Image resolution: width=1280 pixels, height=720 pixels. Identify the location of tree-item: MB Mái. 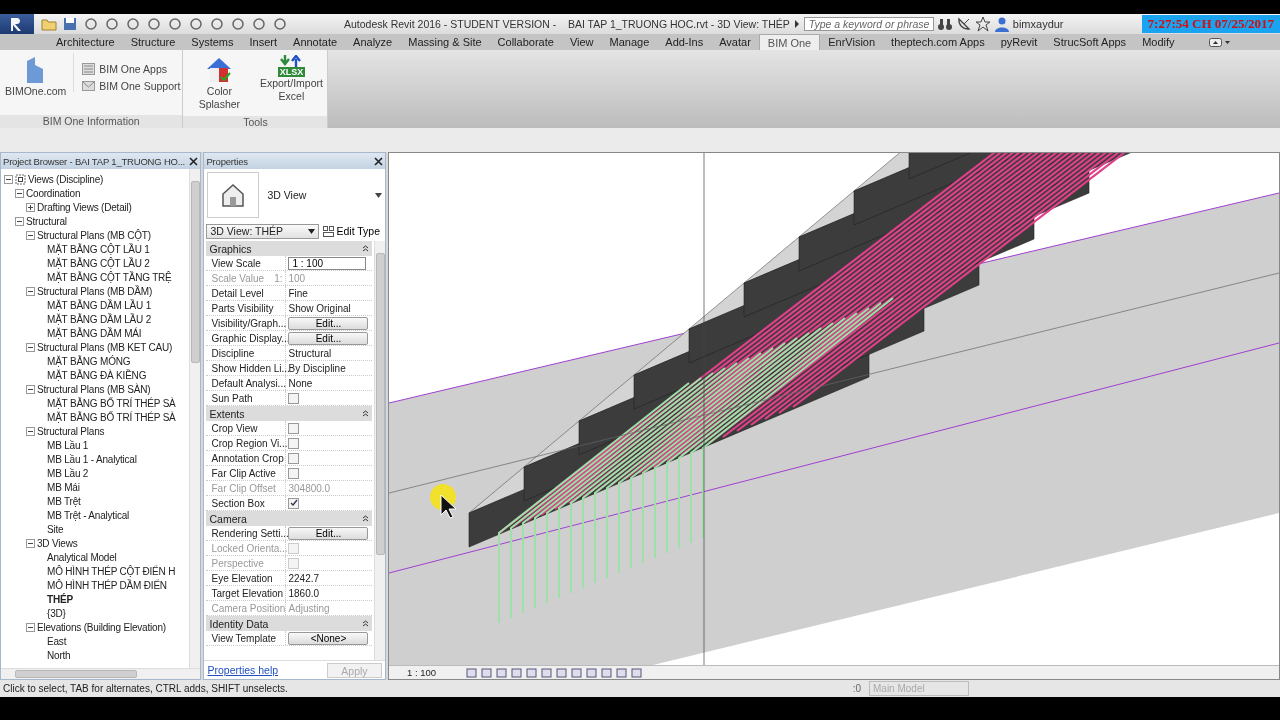
(63, 487).